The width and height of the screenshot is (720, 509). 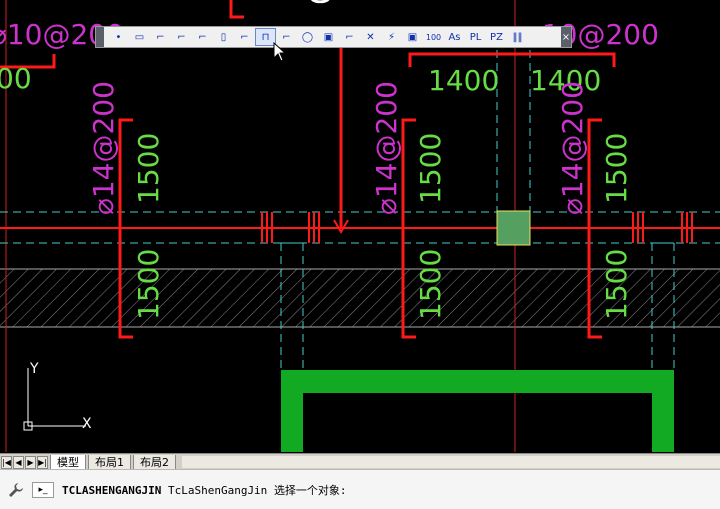 I want to click on toolbar-grip, so click(x=100, y=37).